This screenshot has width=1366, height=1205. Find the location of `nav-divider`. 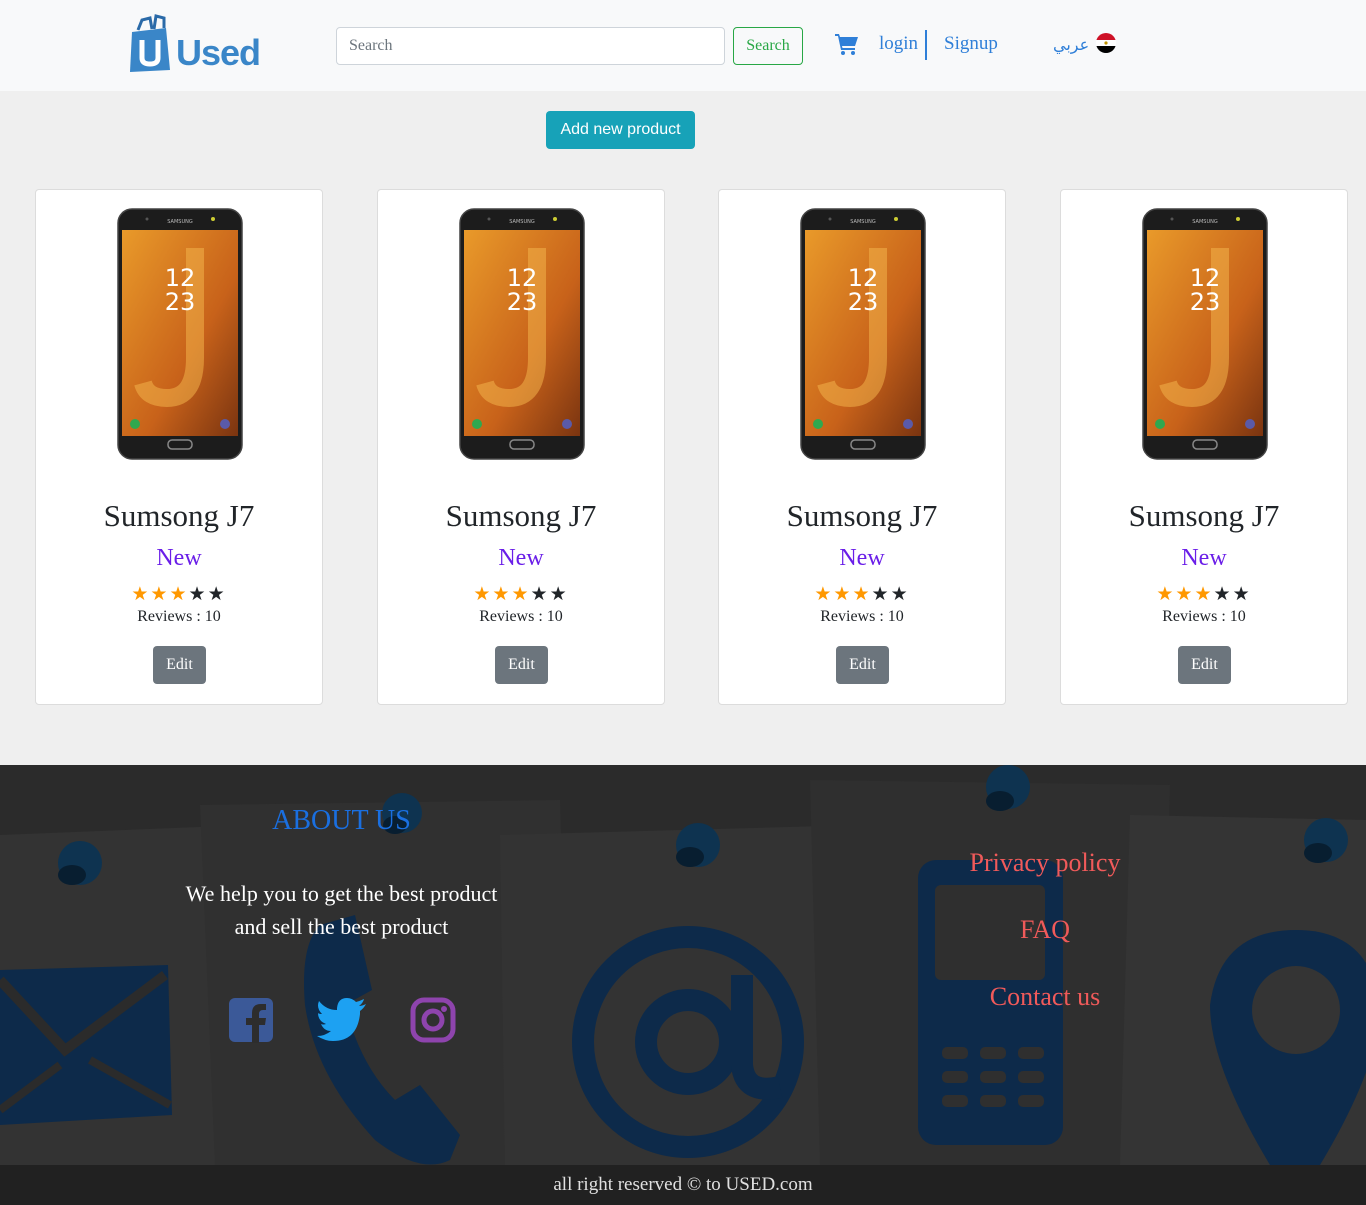

nav-divider is located at coordinates (926, 45).